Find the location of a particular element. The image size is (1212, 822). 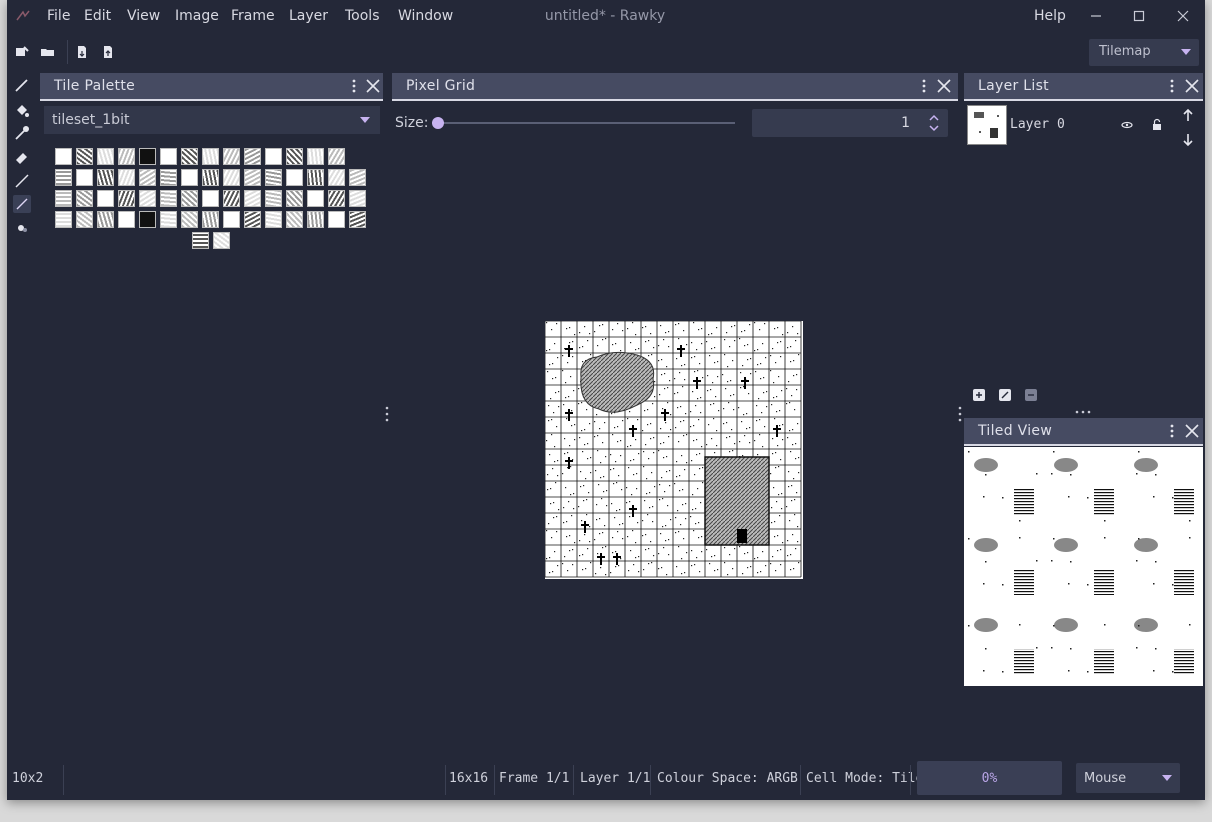

layer-item: Layer 0 is located at coordinates (1067, 126).